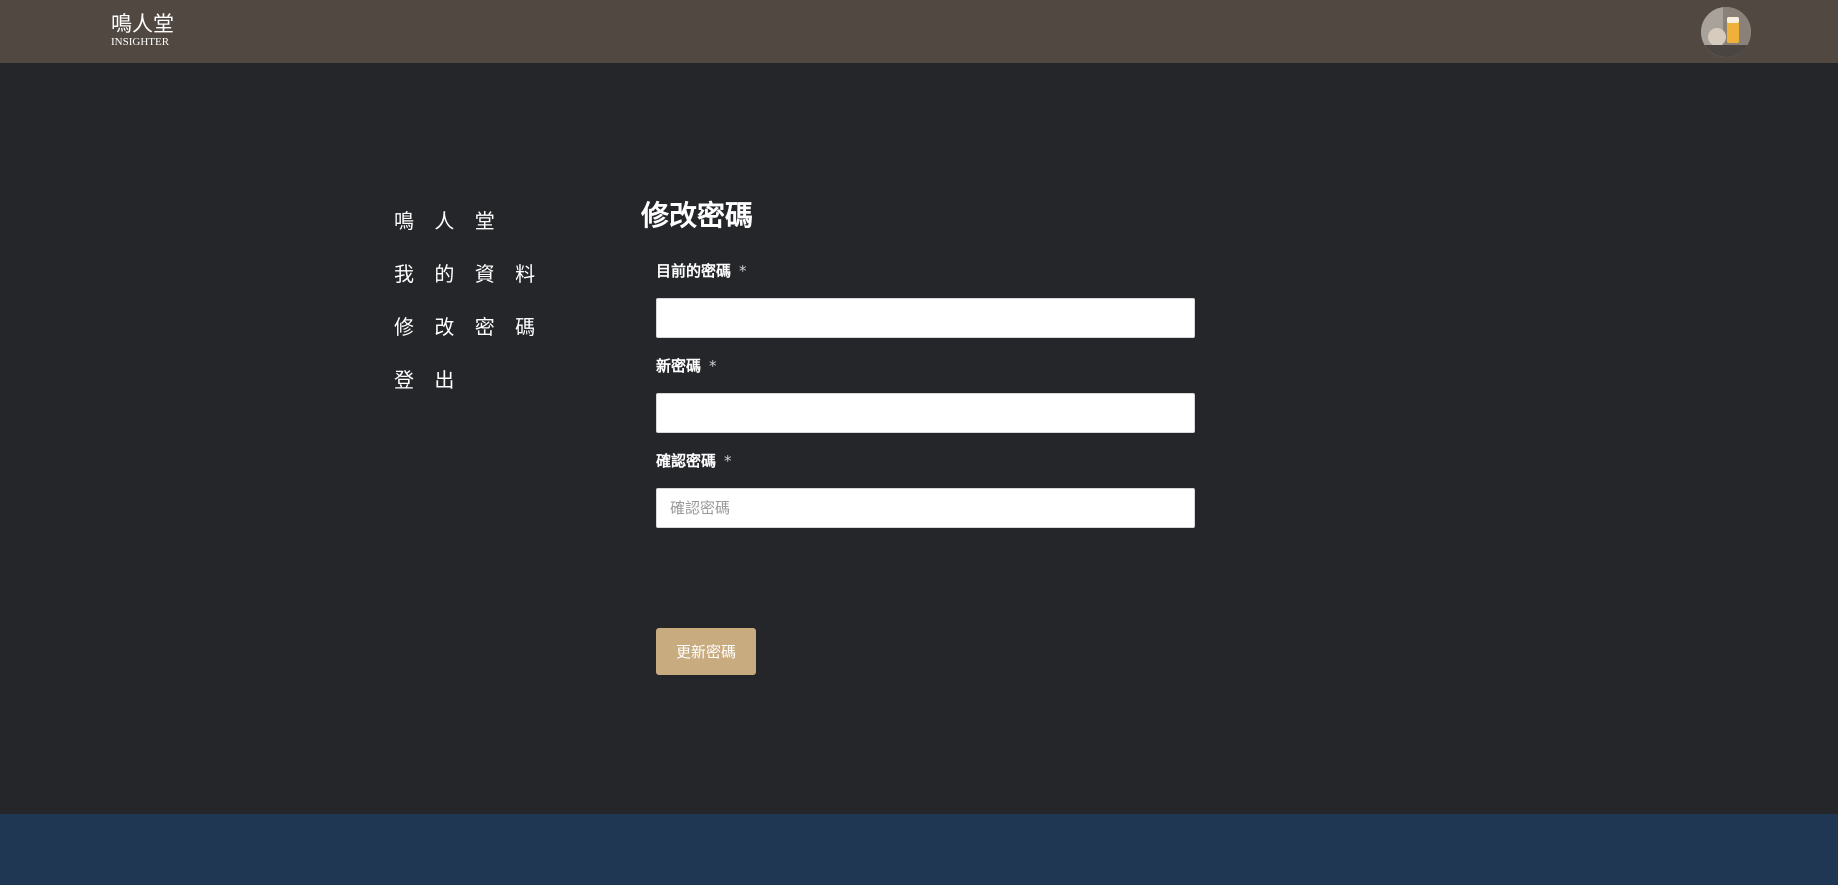  I want to click on sidebar-item-home: 鳴 人 堂, so click(494, 221).